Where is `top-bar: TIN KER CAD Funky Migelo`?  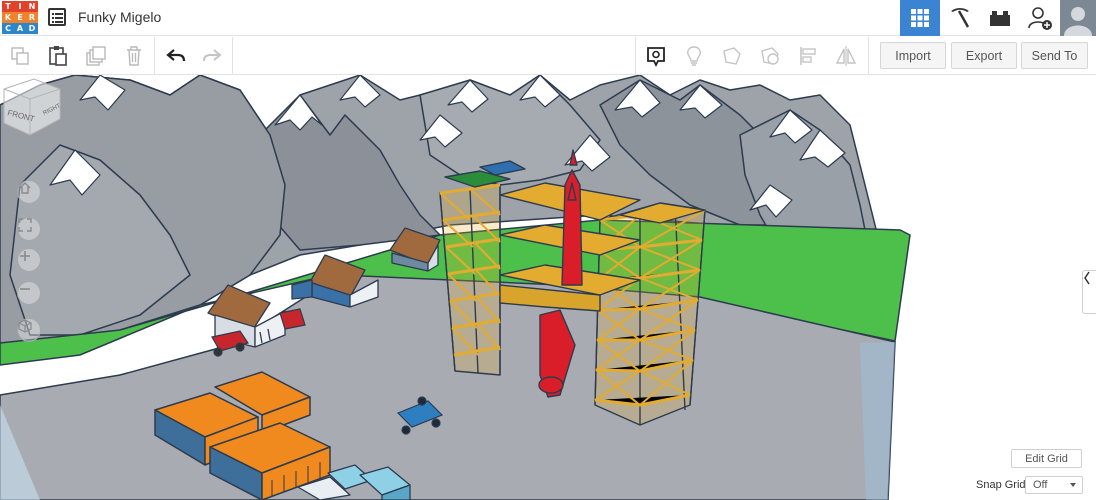 top-bar: TIN KER CAD Funky Migelo is located at coordinates (548, 18).